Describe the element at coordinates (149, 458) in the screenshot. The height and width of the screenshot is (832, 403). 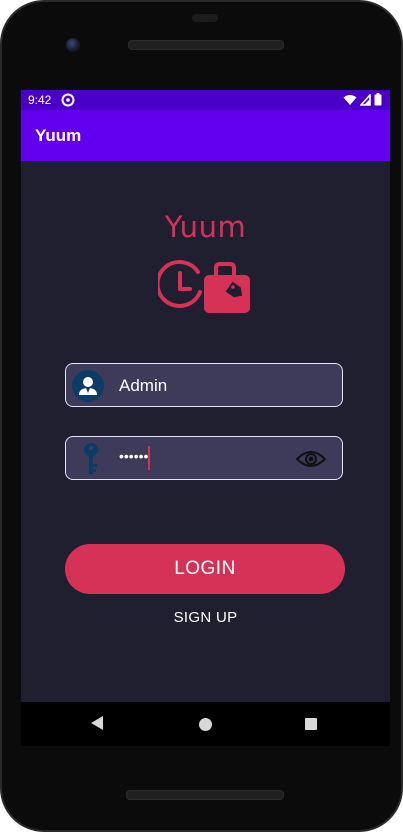
I see `text-cursor` at that location.